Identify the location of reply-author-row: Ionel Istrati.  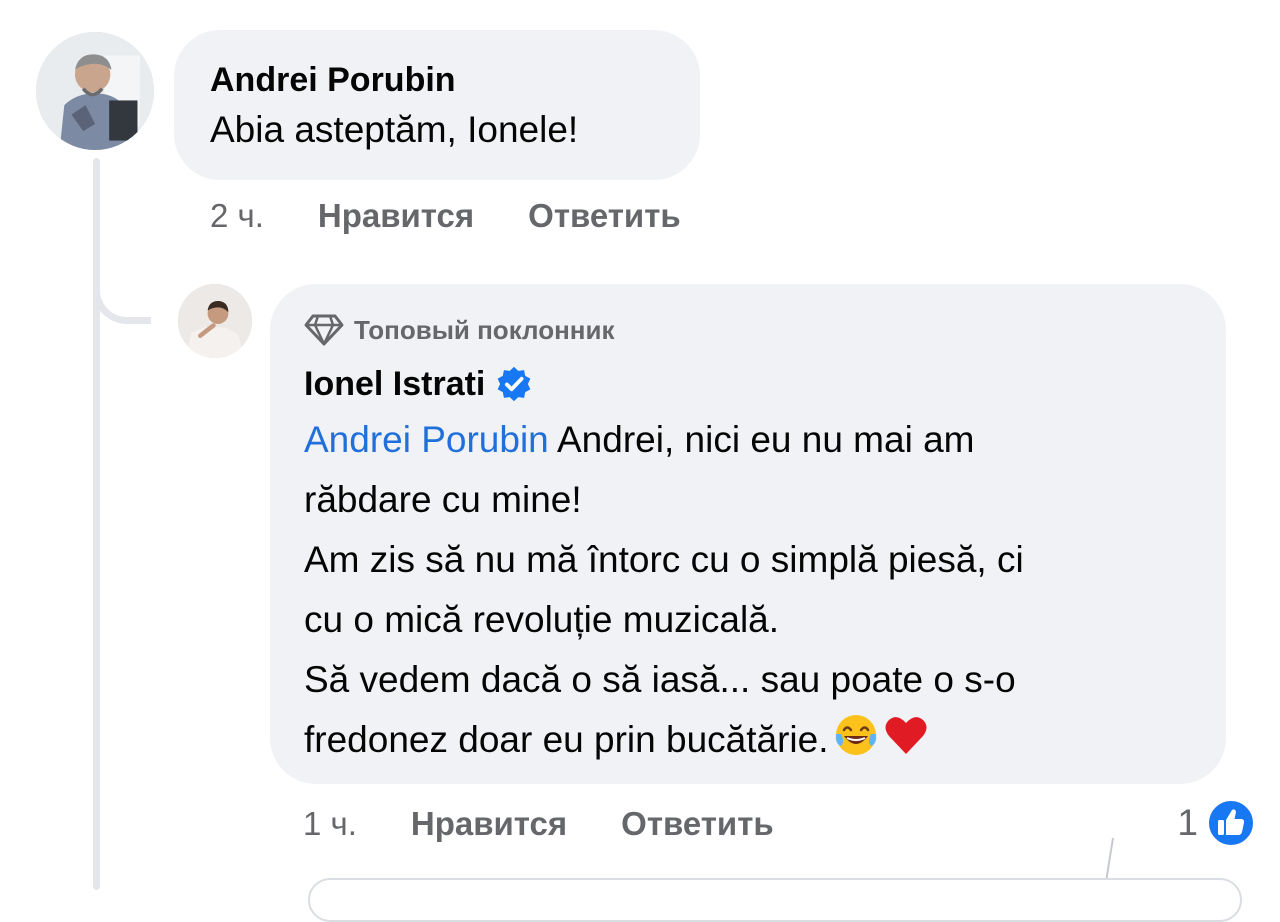
(748, 384).